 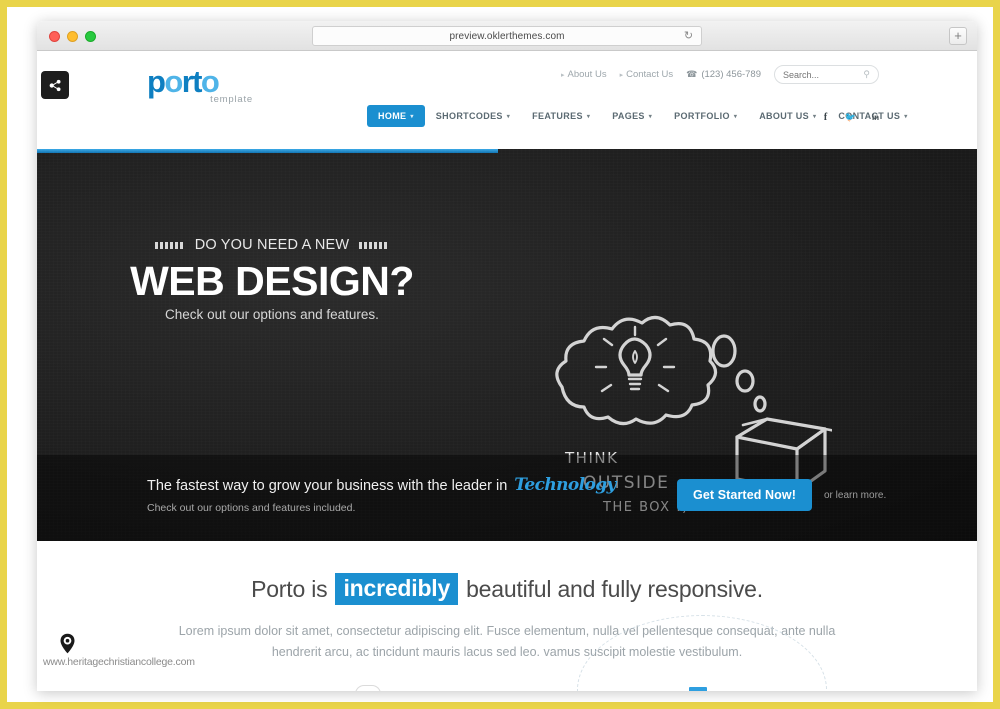 I want to click on share-badge, so click(x=55, y=85).